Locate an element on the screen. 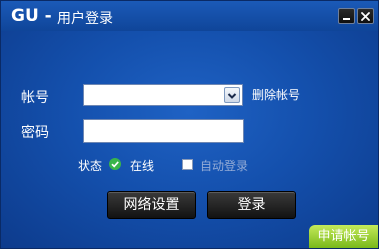  minimize-button is located at coordinates (346, 16).